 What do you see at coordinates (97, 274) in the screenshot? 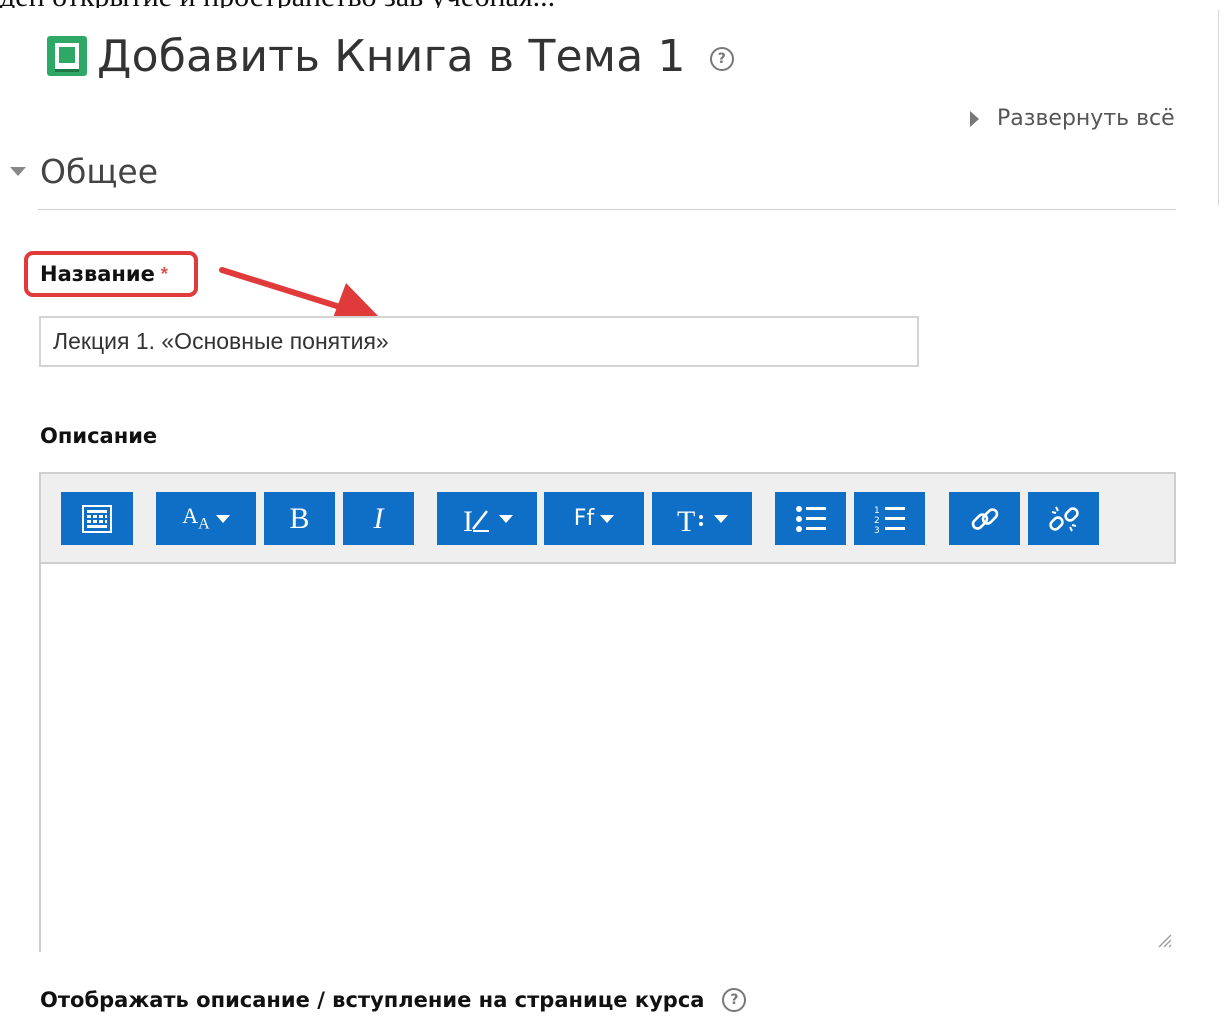
I see `name-field-label: Название` at bounding box center [97, 274].